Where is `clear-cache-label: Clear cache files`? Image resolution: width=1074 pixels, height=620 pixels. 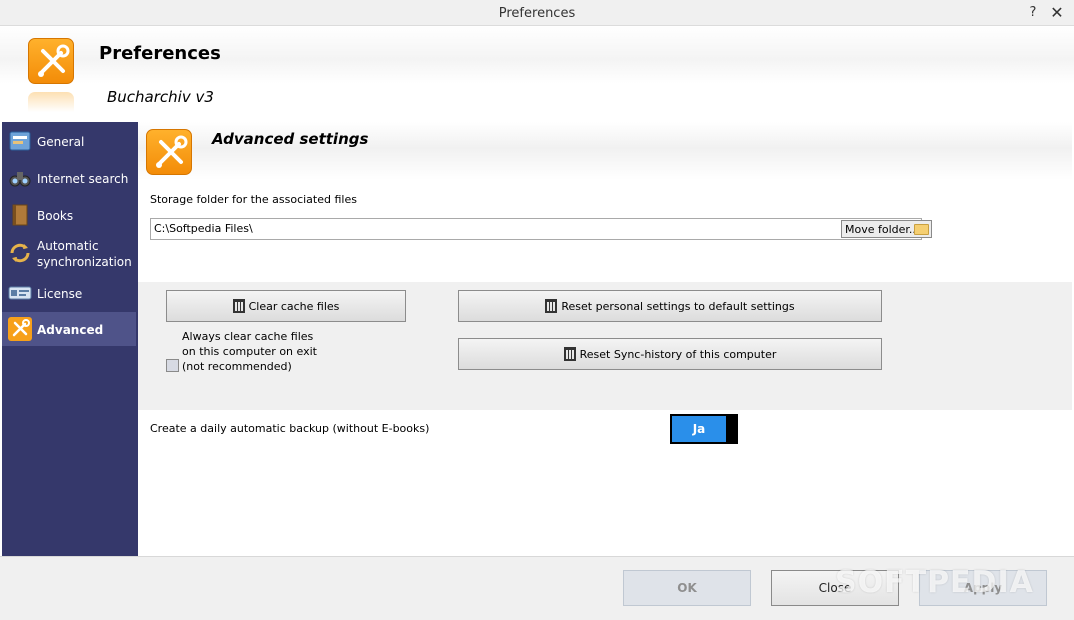 clear-cache-label: Clear cache files is located at coordinates (294, 306).